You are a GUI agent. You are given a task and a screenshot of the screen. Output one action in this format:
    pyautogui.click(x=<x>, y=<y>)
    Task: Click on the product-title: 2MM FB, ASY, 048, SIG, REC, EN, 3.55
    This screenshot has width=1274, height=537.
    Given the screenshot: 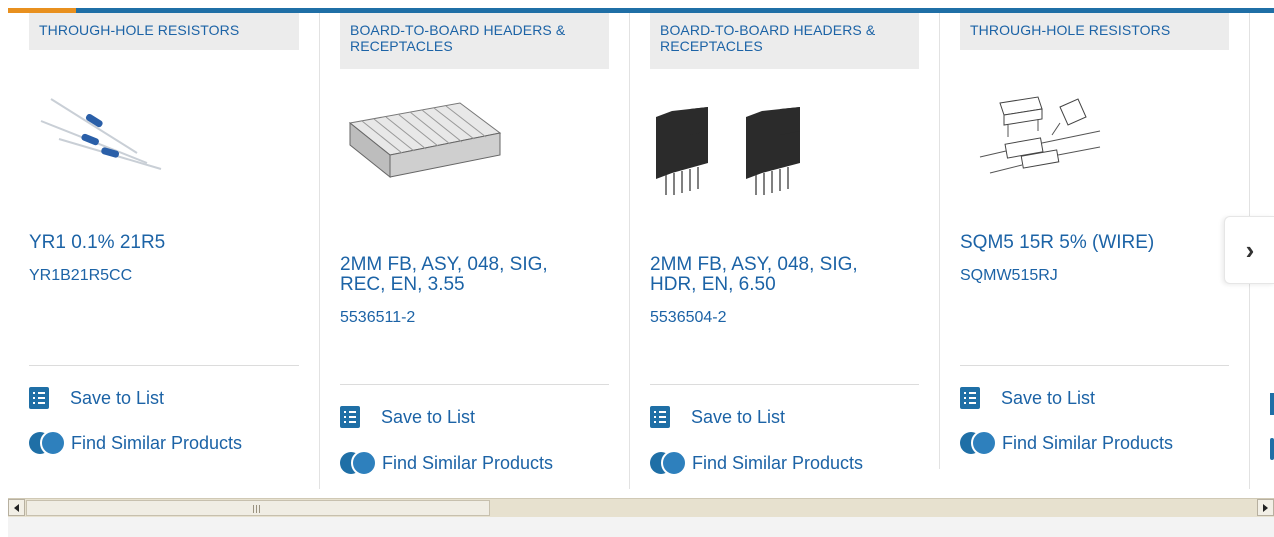 What is the action you would take?
    pyautogui.click(x=465, y=275)
    